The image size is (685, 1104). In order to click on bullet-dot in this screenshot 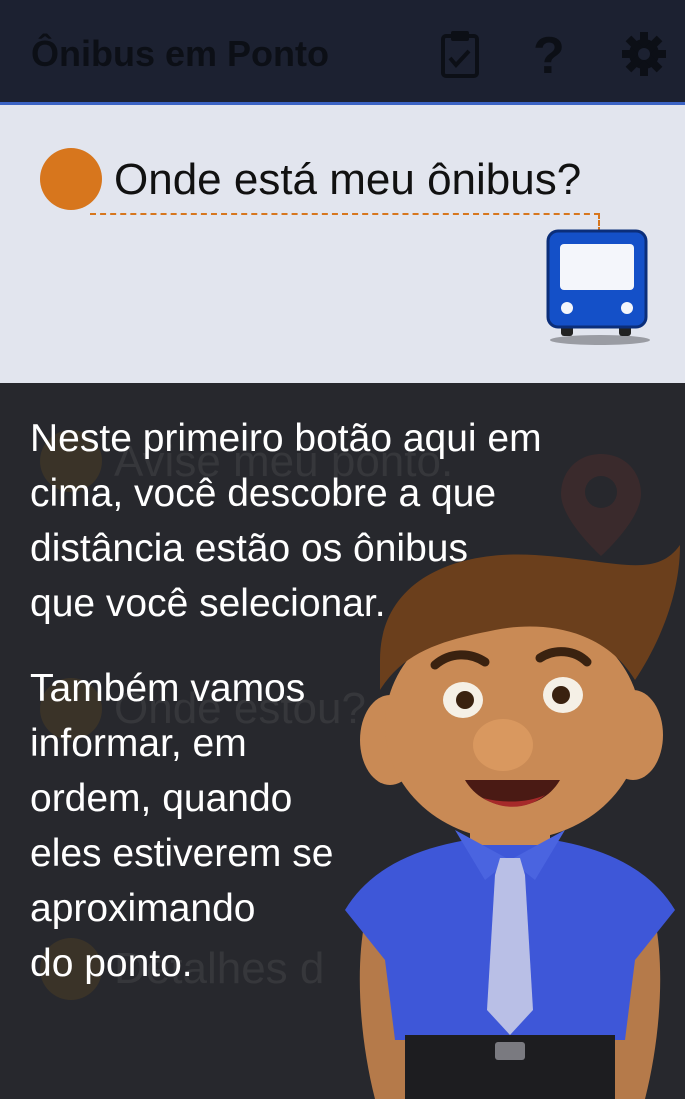, I will do `click(71, 179)`.